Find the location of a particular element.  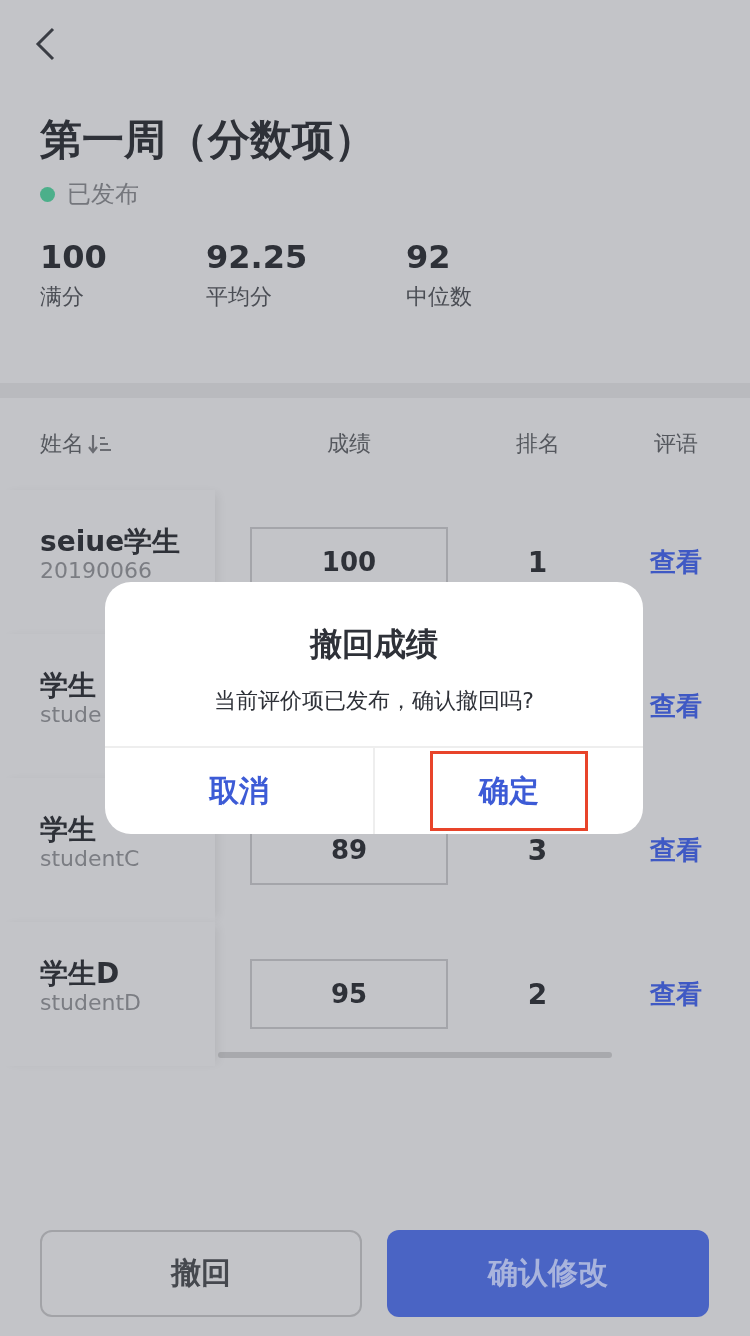

dialog-title: 撤回成绩 is located at coordinates (373, 644).